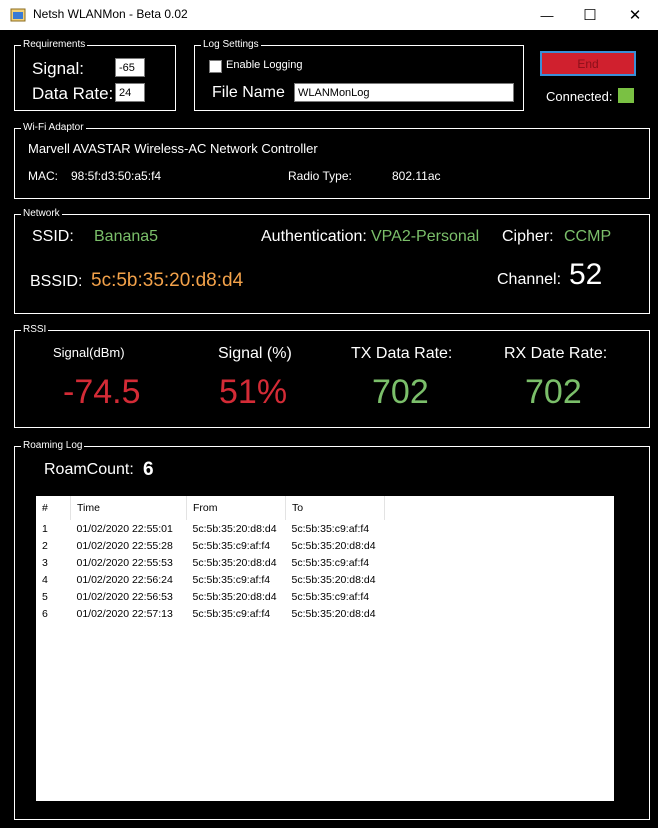  What do you see at coordinates (320, 176) in the screenshot?
I see `radio-type-label: Radio Type:` at bounding box center [320, 176].